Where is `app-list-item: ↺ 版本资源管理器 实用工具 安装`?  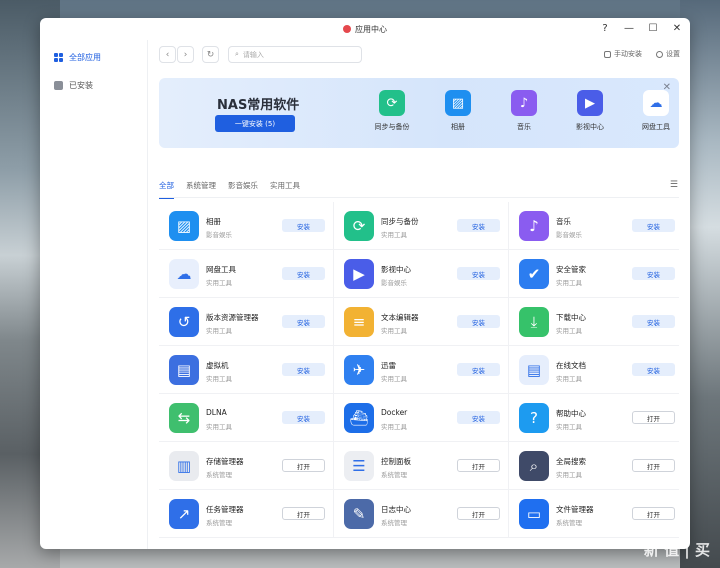 app-list-item: ↺ 版本资源管理器 实用工具 安装 is located at coordinates (246, 322).